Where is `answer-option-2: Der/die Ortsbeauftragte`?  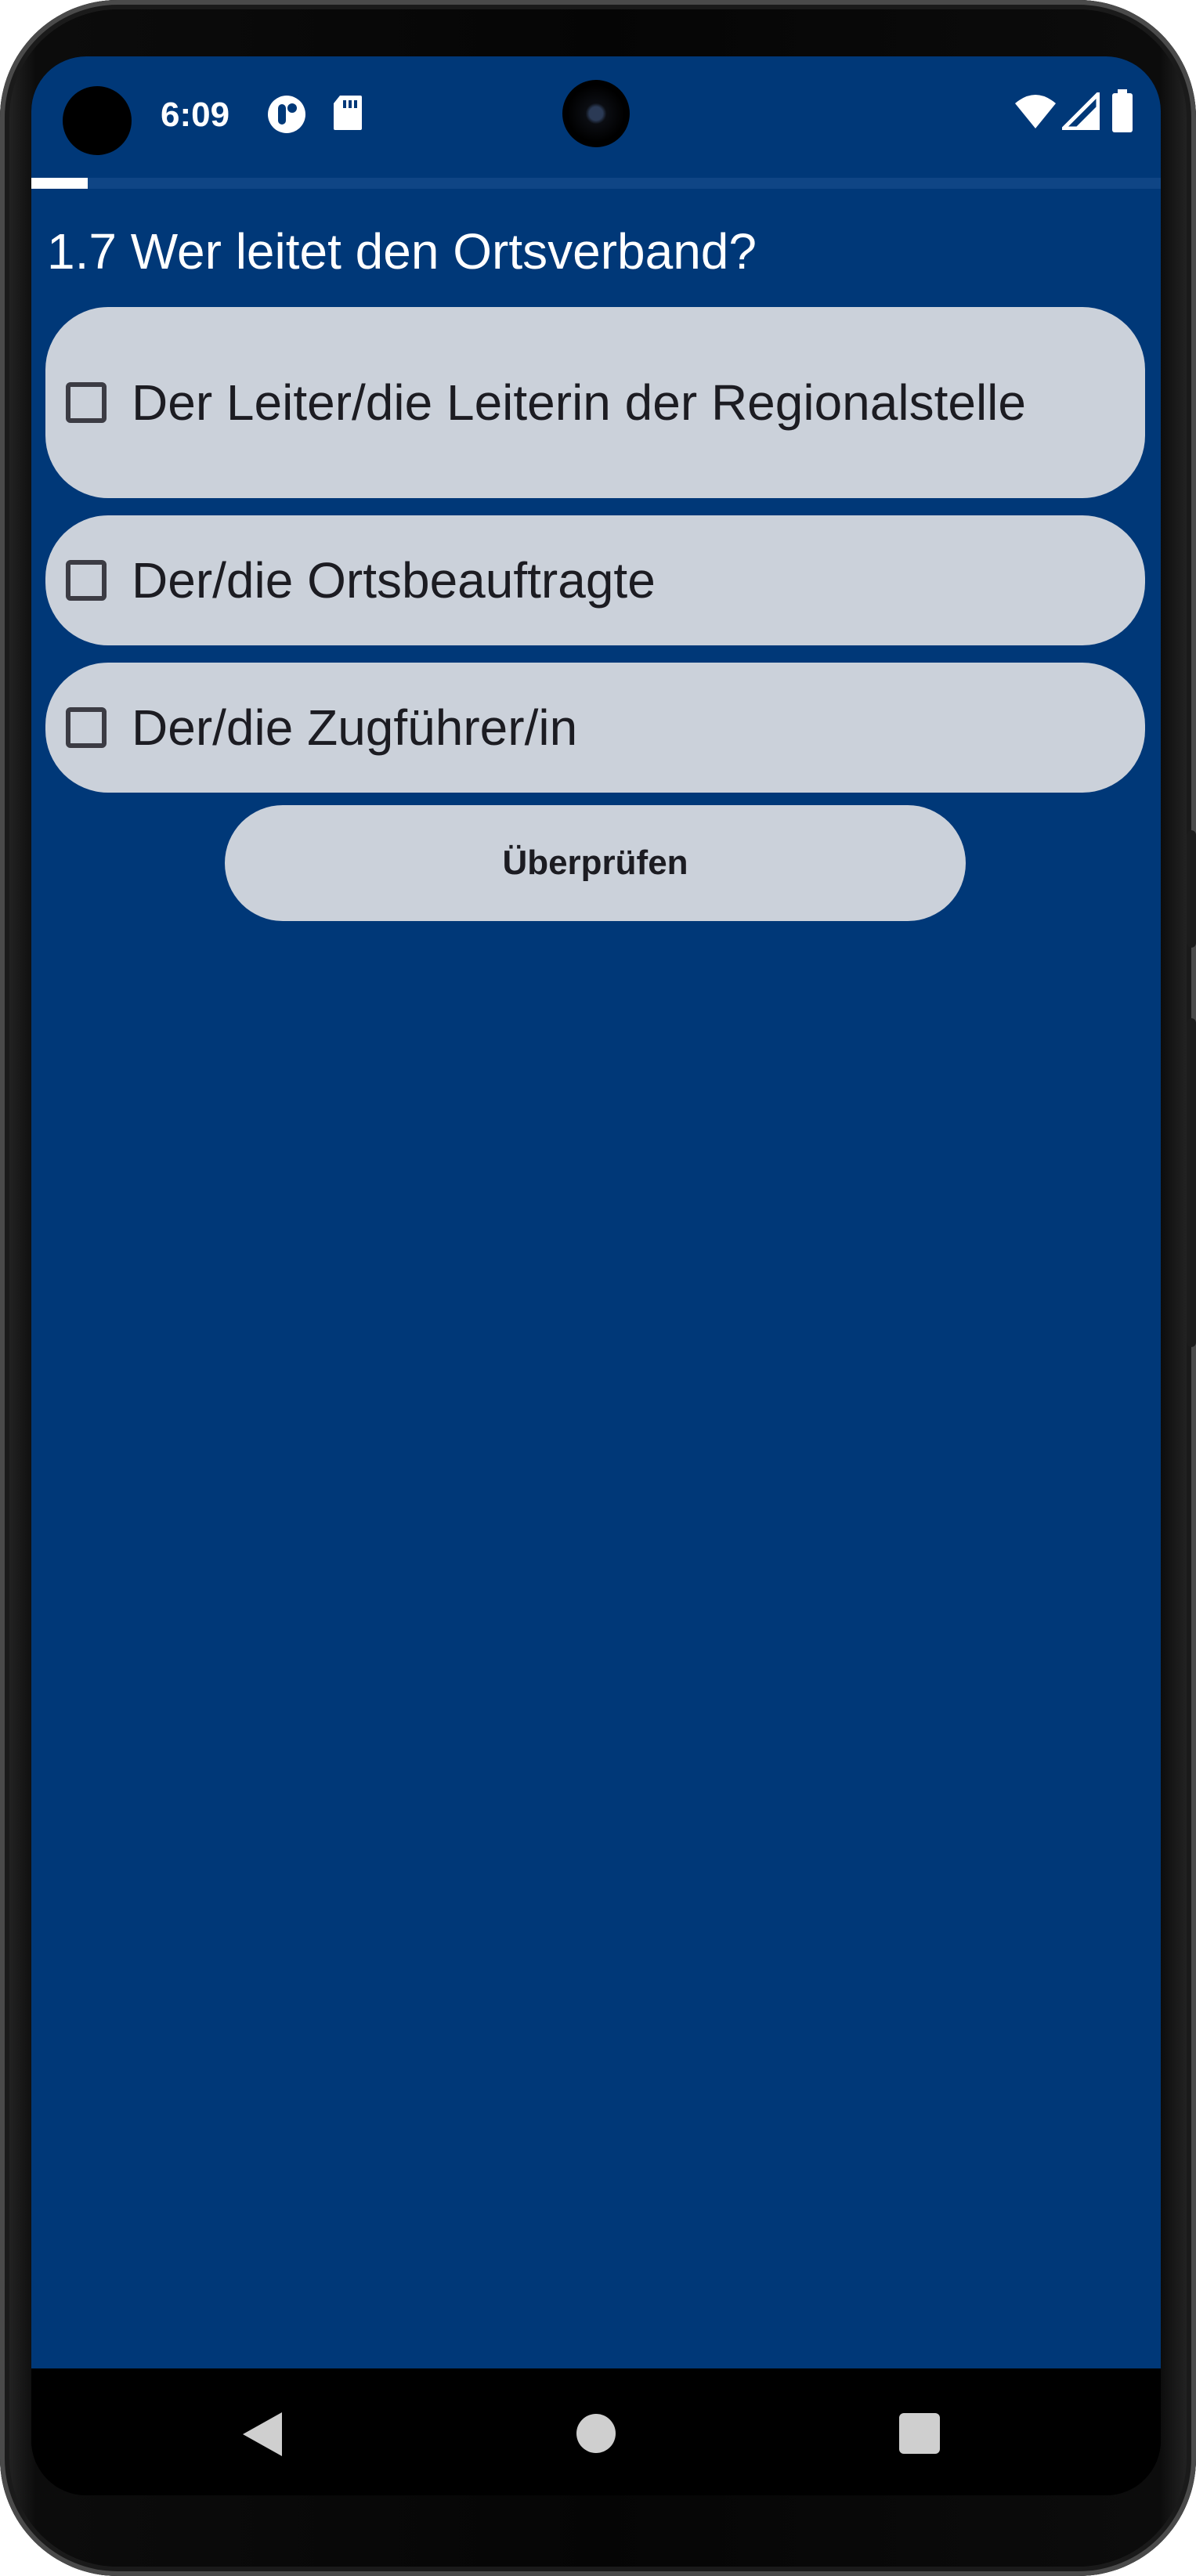 answer-option-2: Der/die Ortsbeauftragte is located at coordinates (595, 580).